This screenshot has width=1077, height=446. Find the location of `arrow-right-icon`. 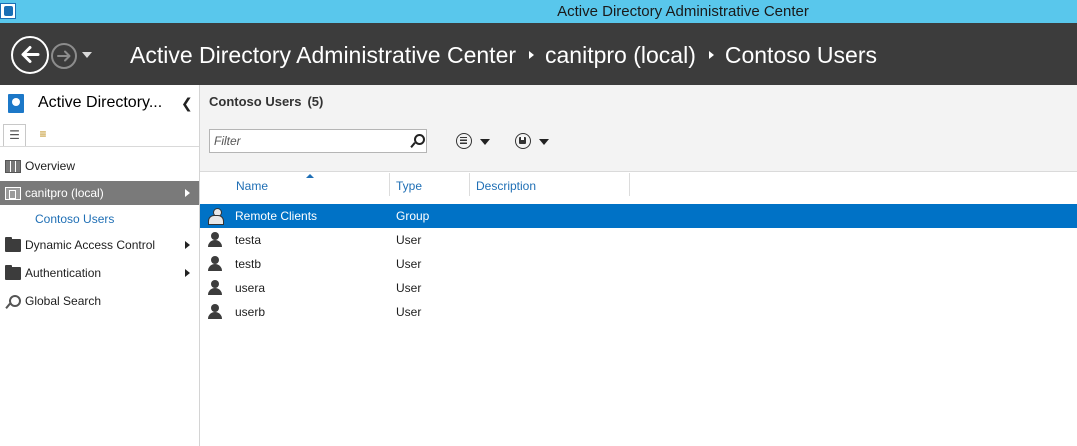

arrow-right-icon is located at coordinates (64, 56).